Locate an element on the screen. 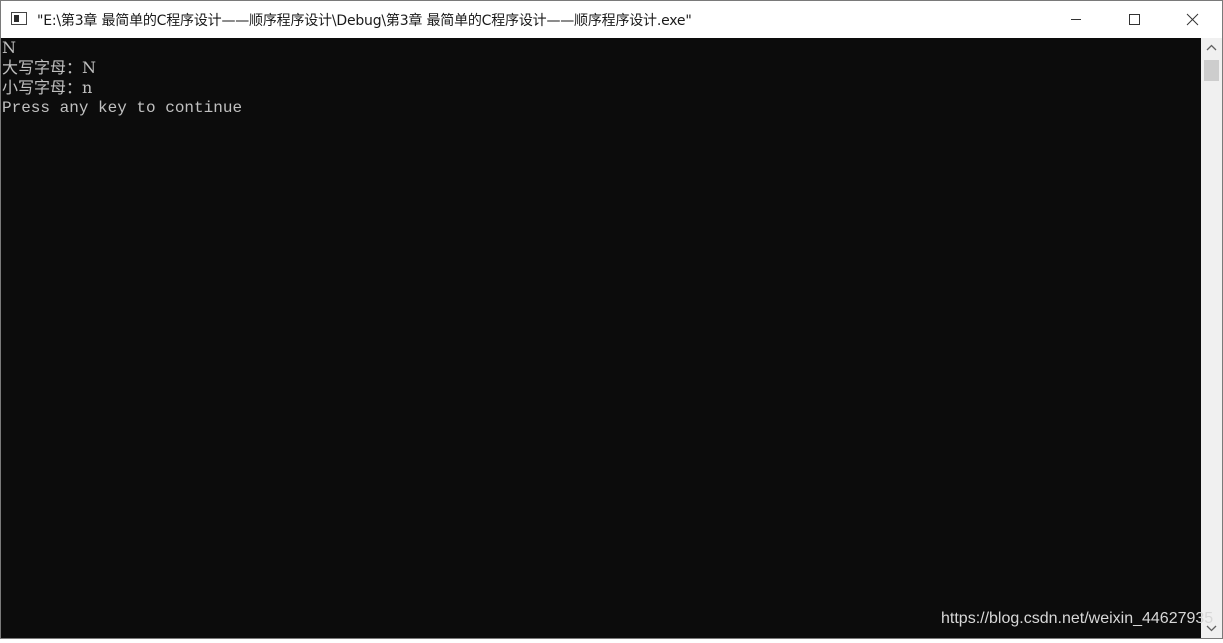 The image size is (1223, 643). chevron-up-icon is located at coordinates (1211, 47).